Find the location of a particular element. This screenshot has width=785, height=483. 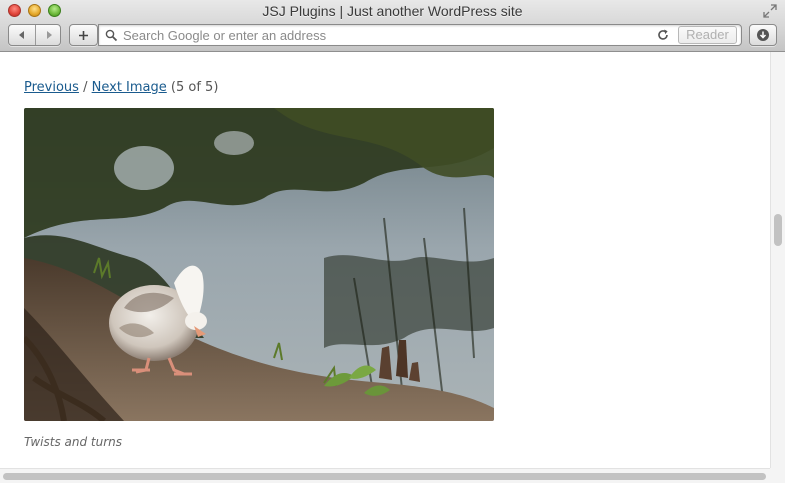

image-navigation: Previous / Next Image (5 of 5) is located at coordinates (121, 87).